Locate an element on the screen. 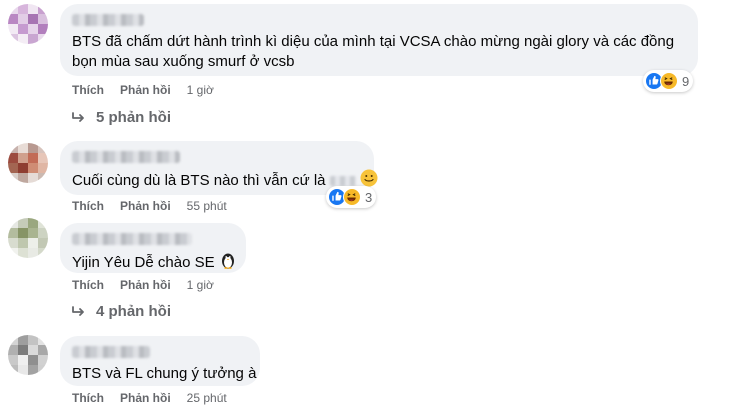  reaction-summary: 3 is located at coordinates (351, 197).